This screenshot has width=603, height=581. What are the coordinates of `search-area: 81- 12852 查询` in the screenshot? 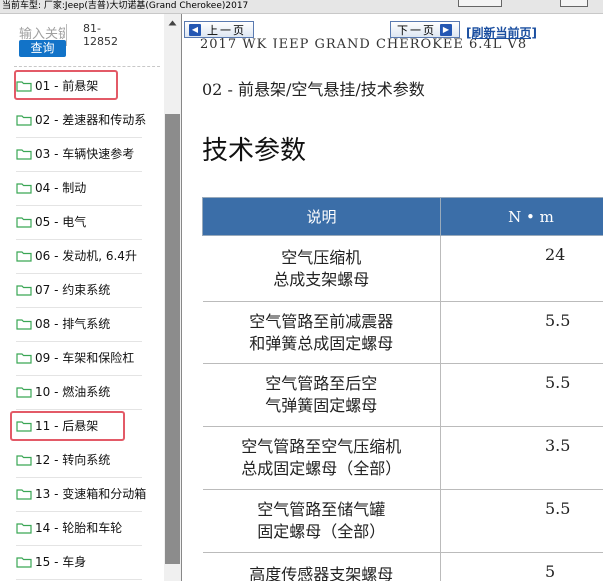 It's located at (82, 40).